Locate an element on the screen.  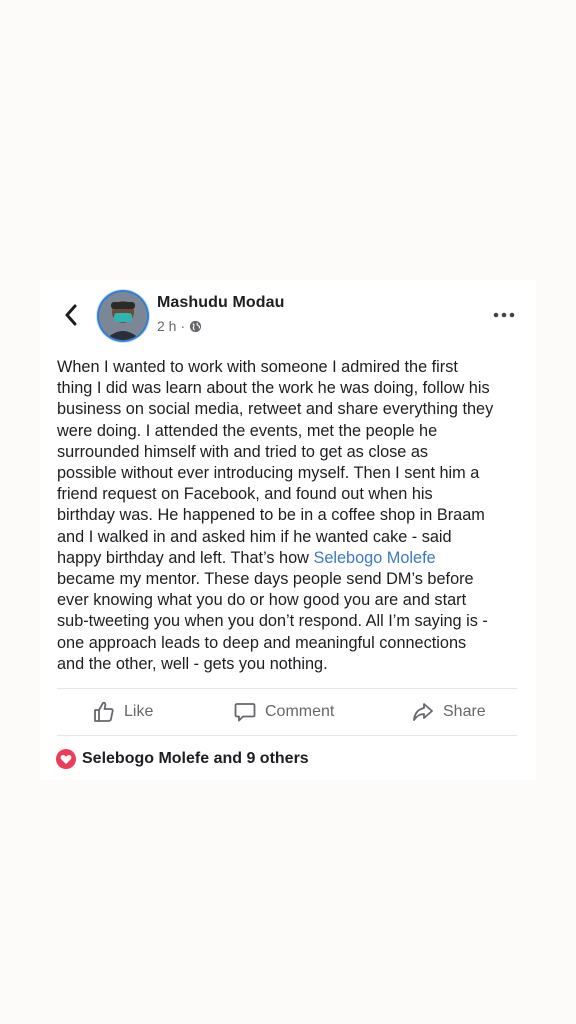
comment-bubble-icon is located at coordinates (245, 712).